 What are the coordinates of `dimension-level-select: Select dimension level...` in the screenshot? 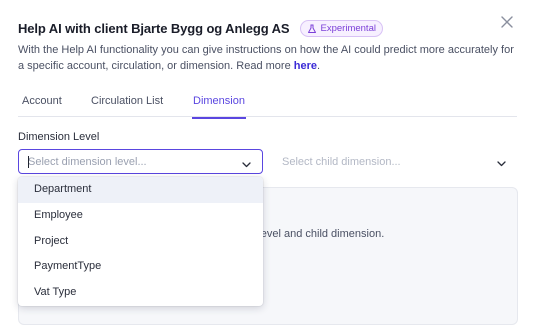 It's located at (140, 161).